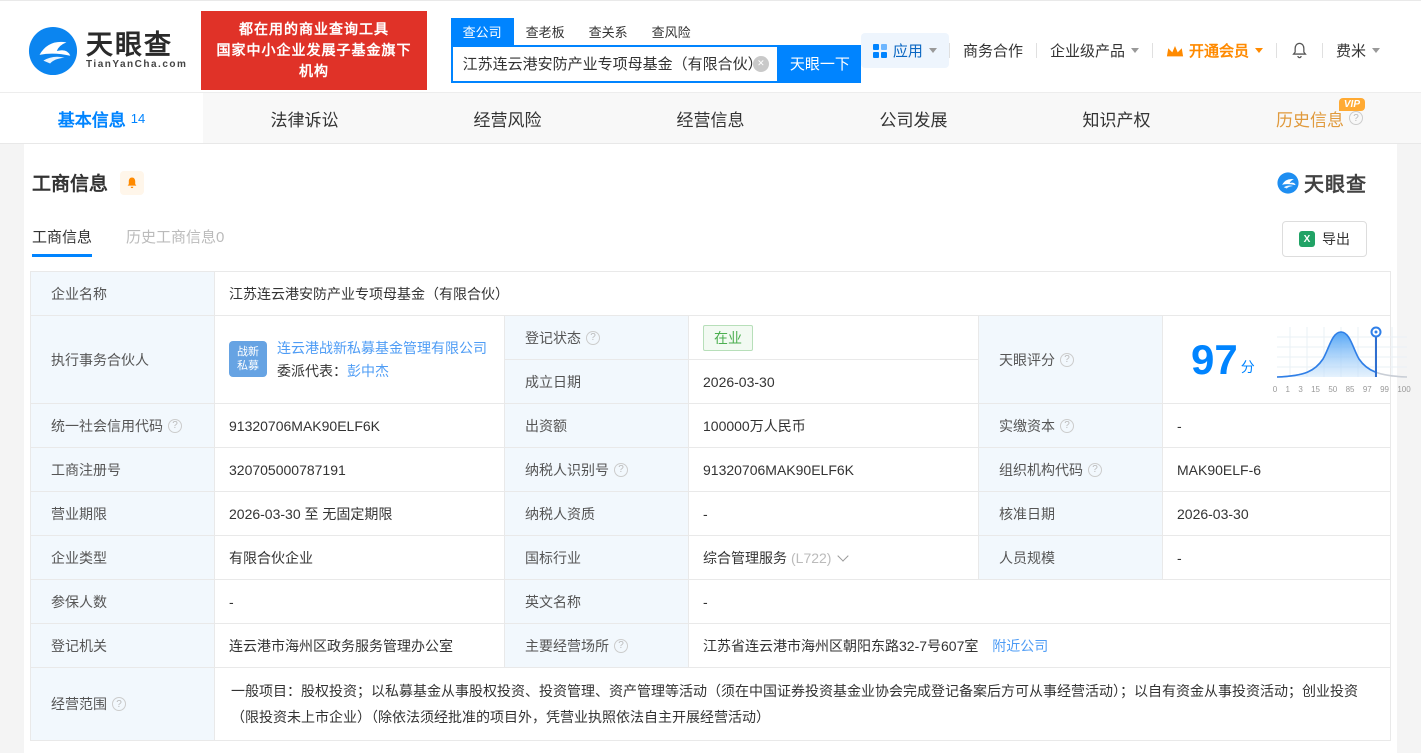 Image resolution: width=1421 pixels, height=753 pixels. What do you see at coordinates (482, 31) in the screenshot?
I see `search-tab-company: 查公司` at bounding box center [482, 31].